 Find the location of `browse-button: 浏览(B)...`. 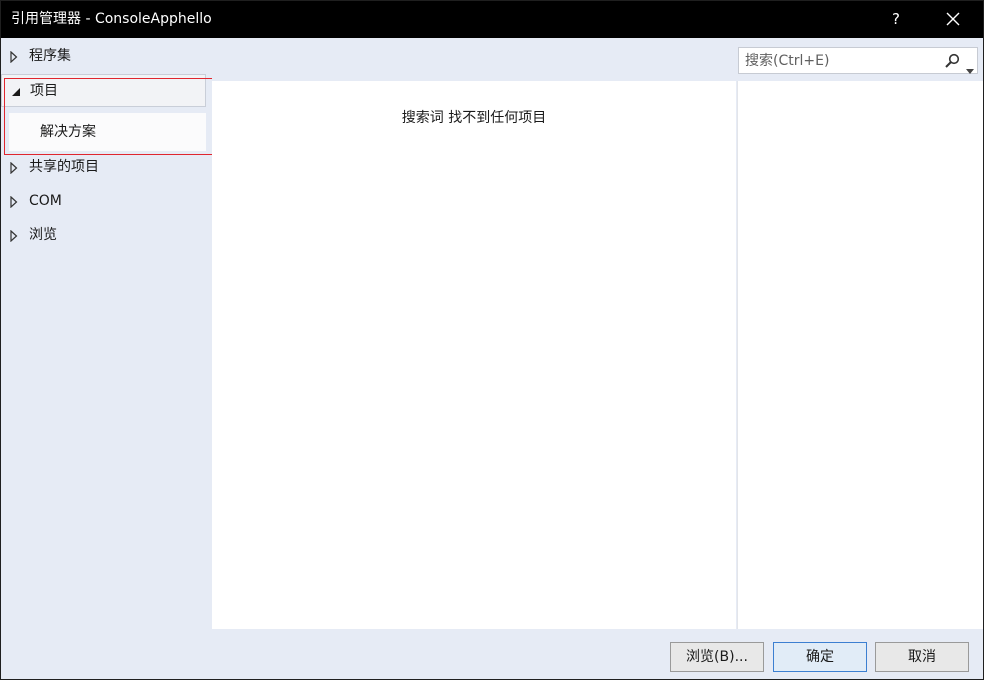

browse-button: 浏览(B)... is located at coordinates (717, 657).